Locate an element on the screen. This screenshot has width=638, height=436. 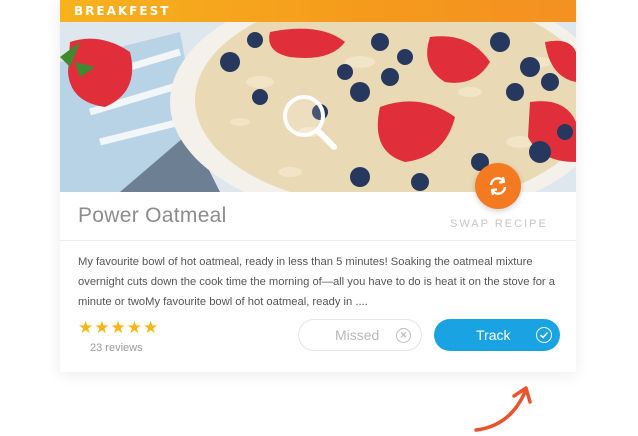
divider is located at coordinates (318, 240).